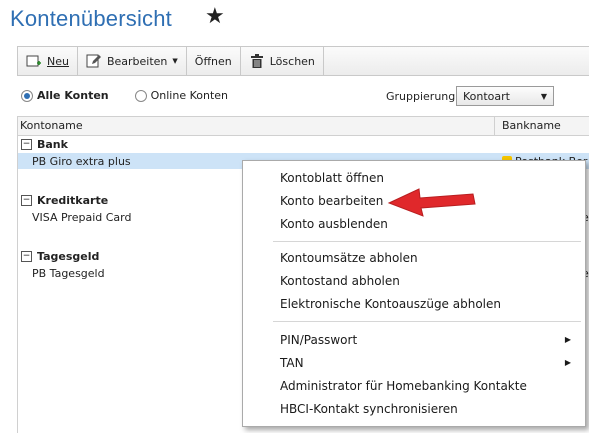  What do you see at coordinates (414, 280) in the screenshot?
I see `menu-item-fetch-balance: Kontostand abholen` at bounding box center [414, 280].